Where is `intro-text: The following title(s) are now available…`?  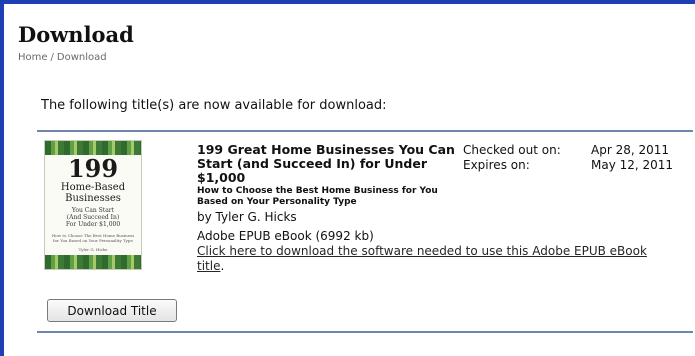
intro-text: The following title(s) are now available… is located at coordinates (214, 105).